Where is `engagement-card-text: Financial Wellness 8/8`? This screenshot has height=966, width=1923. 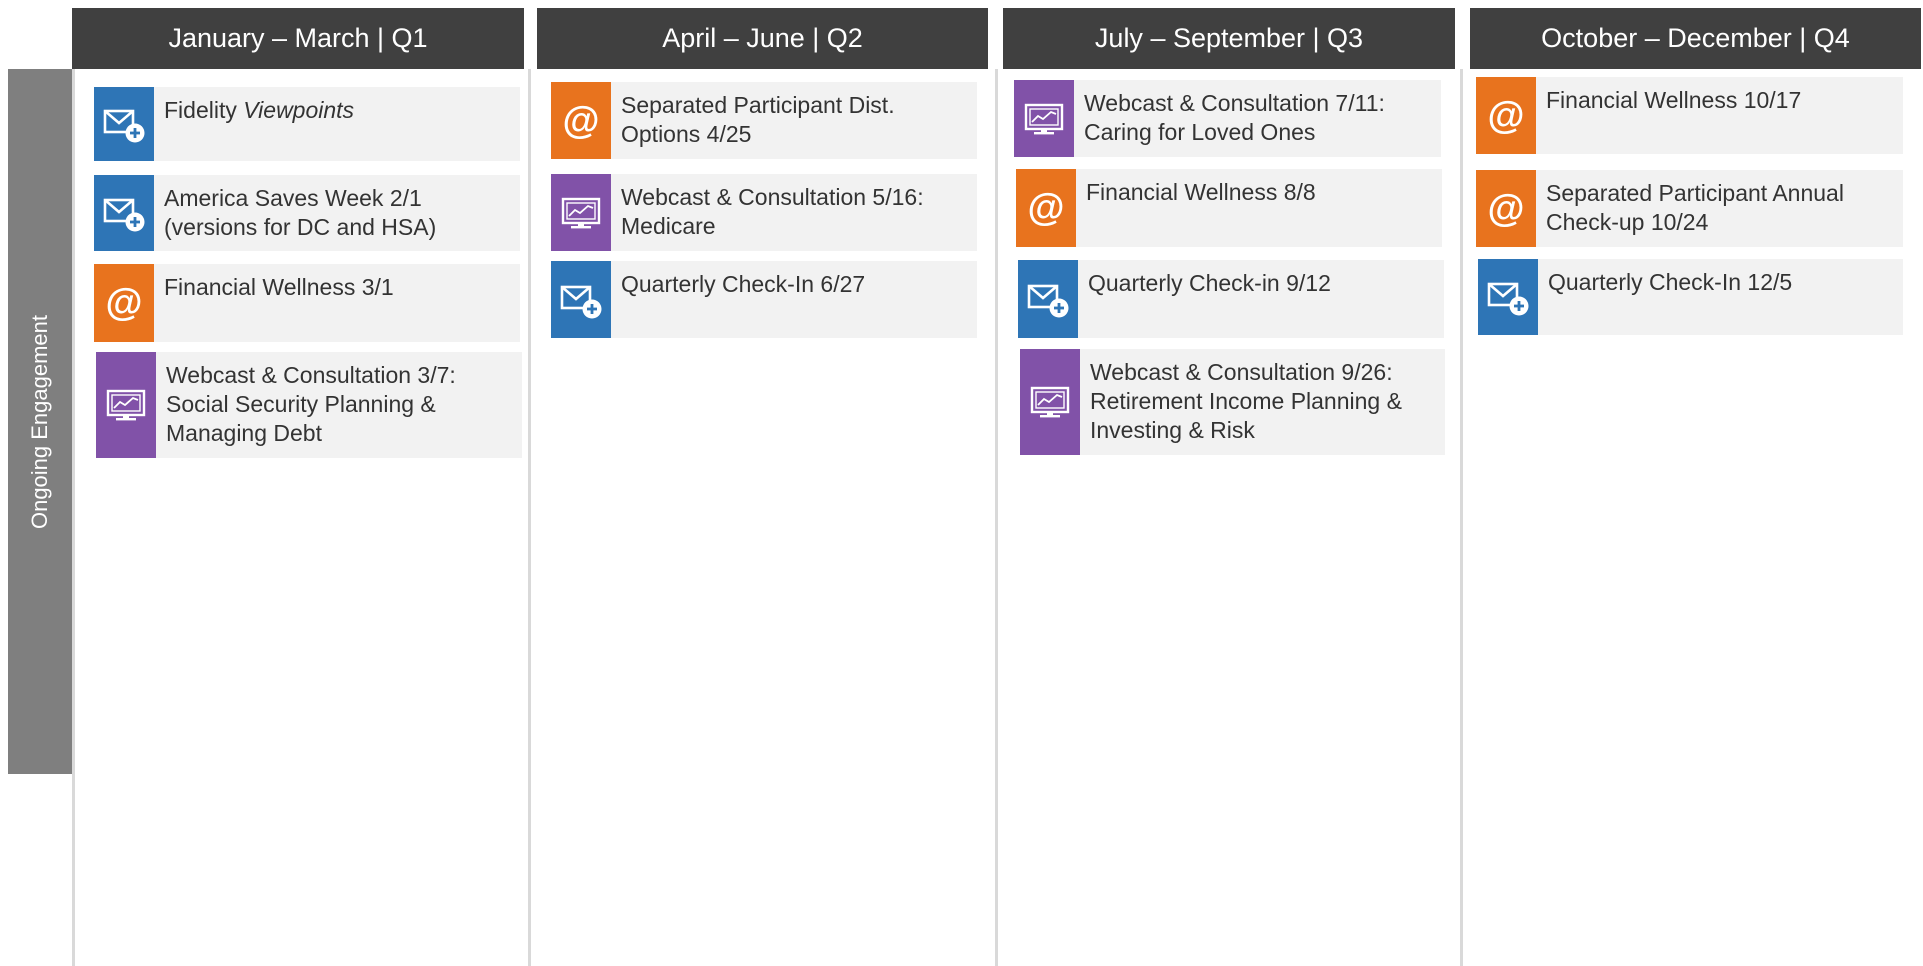 engagement-card-text: Financial Wellness 8/8 is located at coordinates (1259, 192).